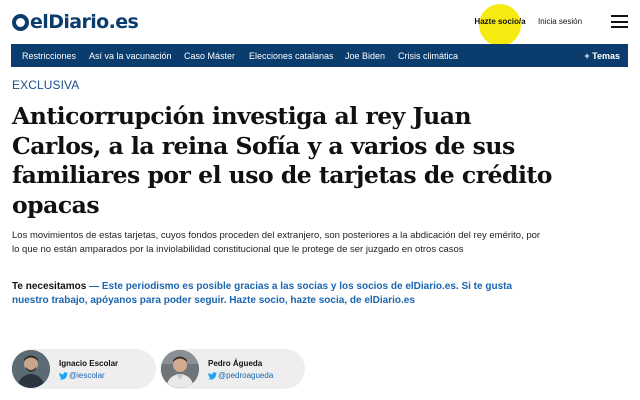  I want to click on author-twitter-link: @pedroagueda, so click(240, 375).